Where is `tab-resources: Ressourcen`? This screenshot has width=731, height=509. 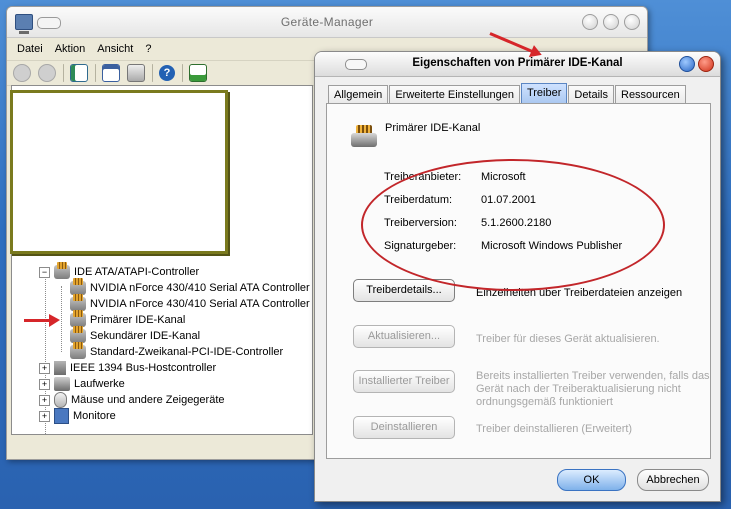 tab-resources: Ressourcen is located at coordinates (650, 94).